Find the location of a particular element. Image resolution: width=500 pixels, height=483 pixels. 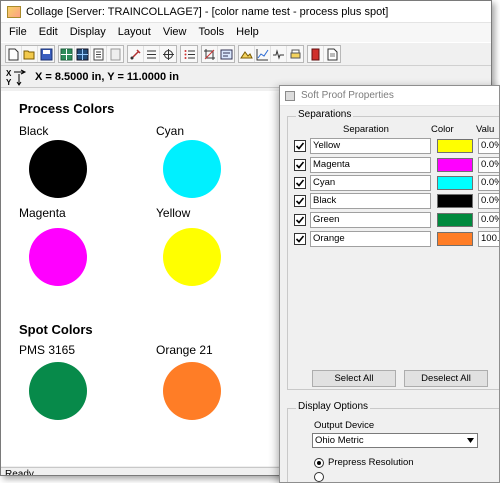

prepress-resolution-radio is located at coordinates (319, 463).